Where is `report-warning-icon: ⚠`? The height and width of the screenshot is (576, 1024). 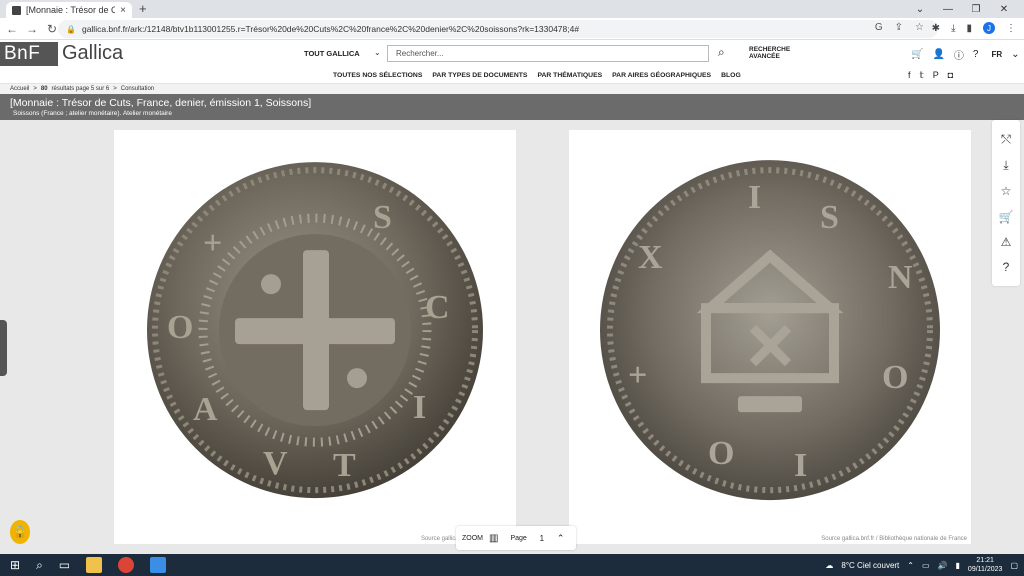
report-warning-icon: ⚠ is located at coordinates (1006, 242).